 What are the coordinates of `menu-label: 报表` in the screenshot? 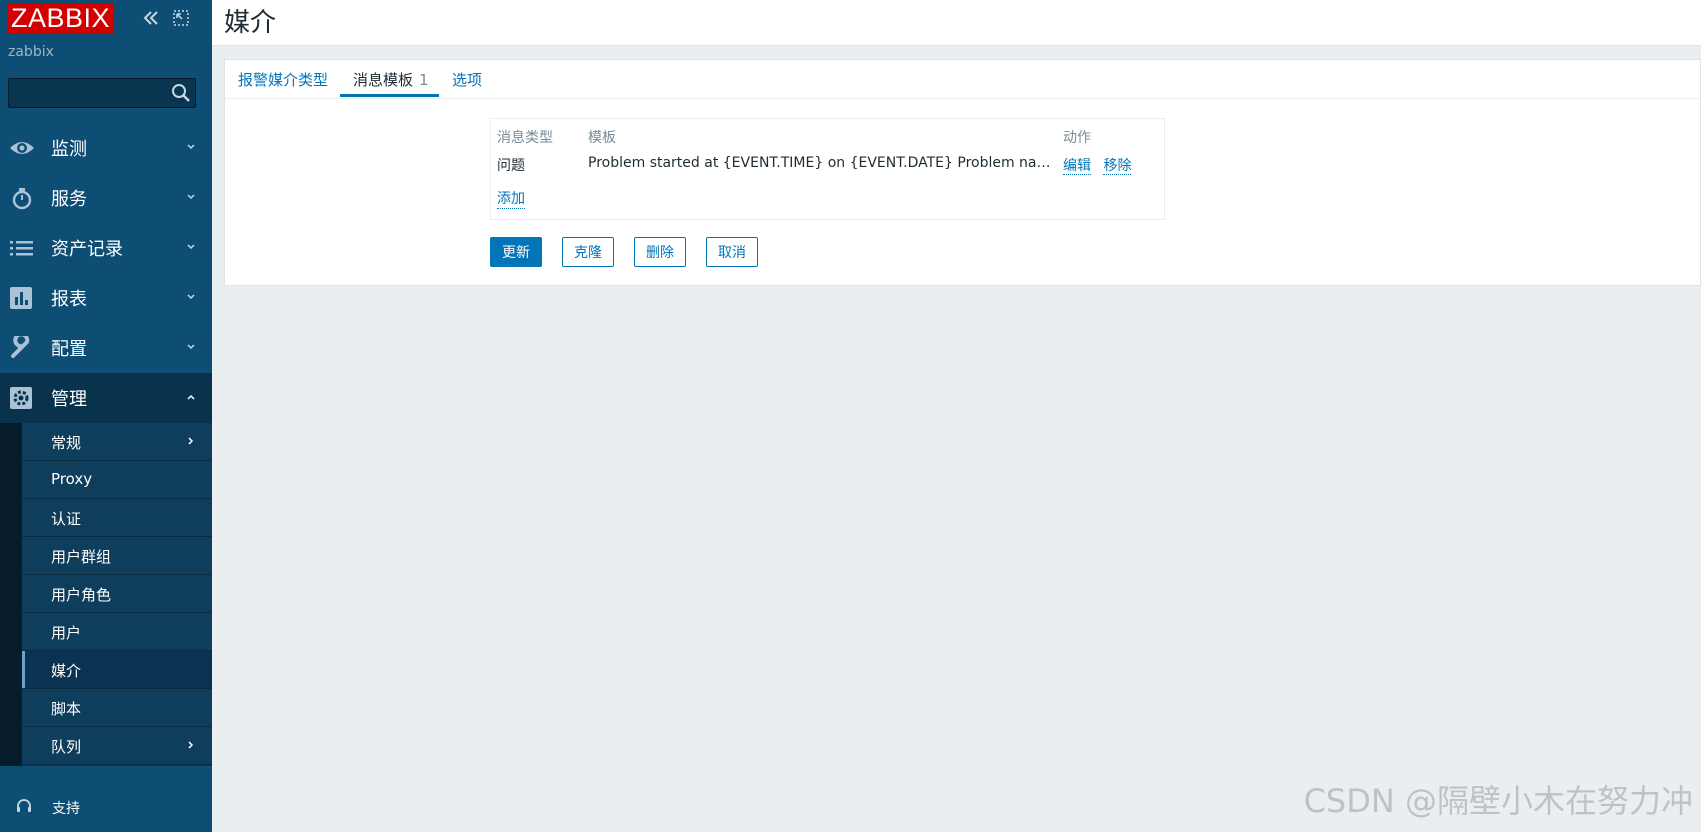 It's located at (69, 299).